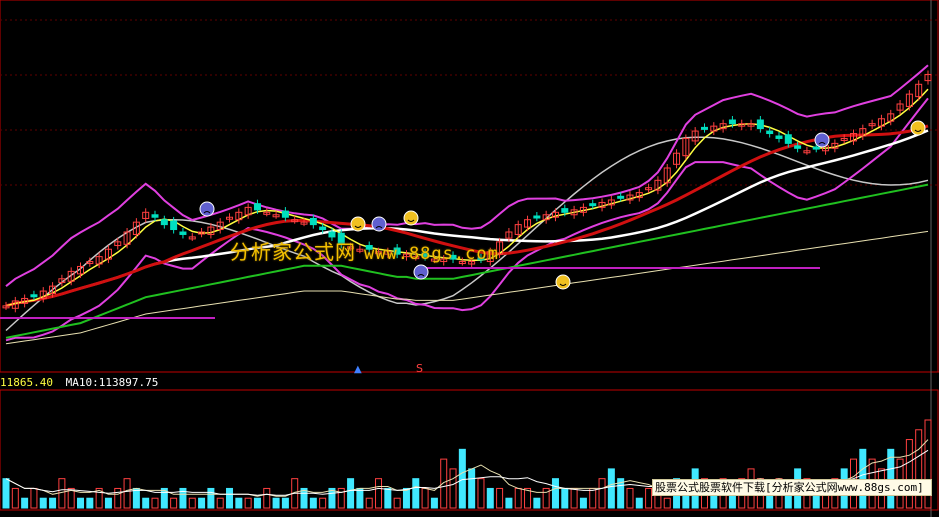 This screenshot has width=939, height=517. What do you see at coordinates (358, 369) in the screenshot?
I see `up-arrow-signal: ▲` at bounding box center [358, 369].